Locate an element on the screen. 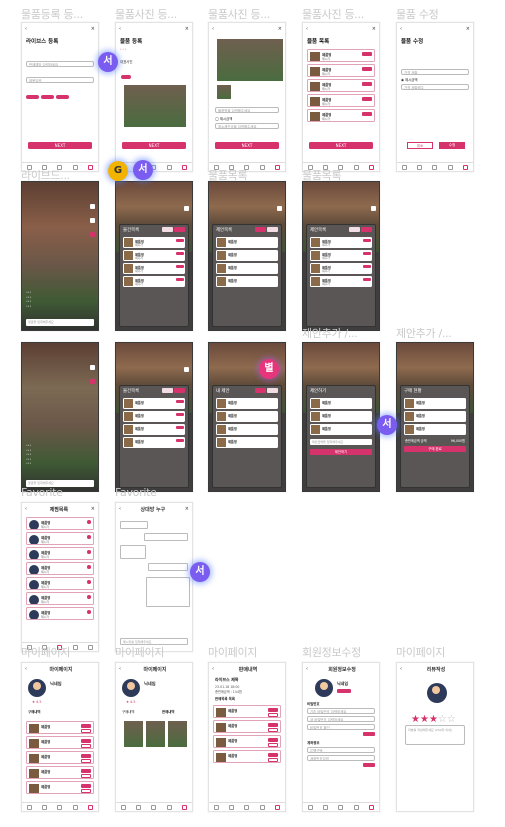 The image size is (505, 827). current-password-input: 기존 비밀번호 입력하세요 is located at coordinates (341, 711).